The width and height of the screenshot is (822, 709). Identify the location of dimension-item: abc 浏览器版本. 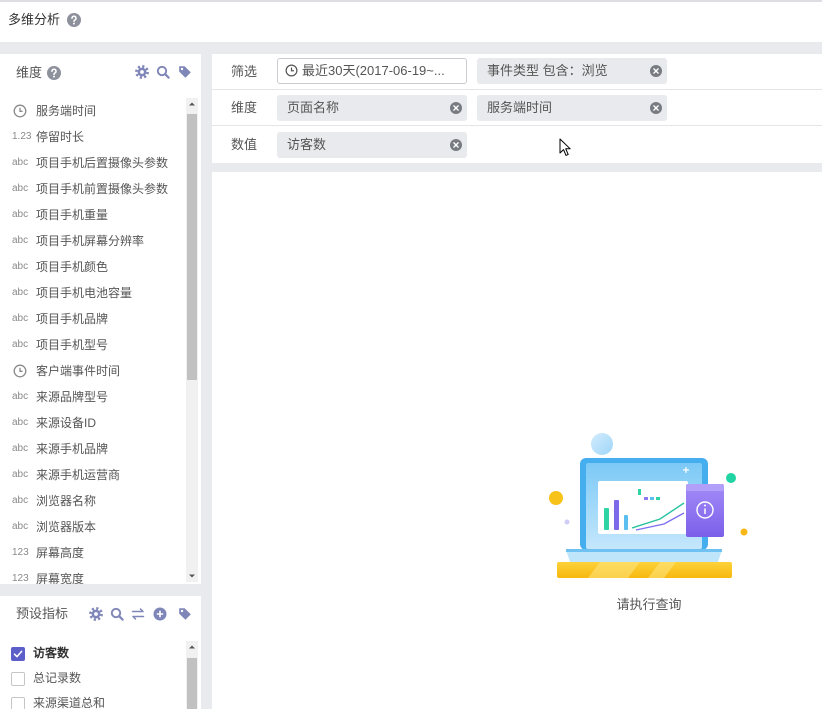
(93, 527).